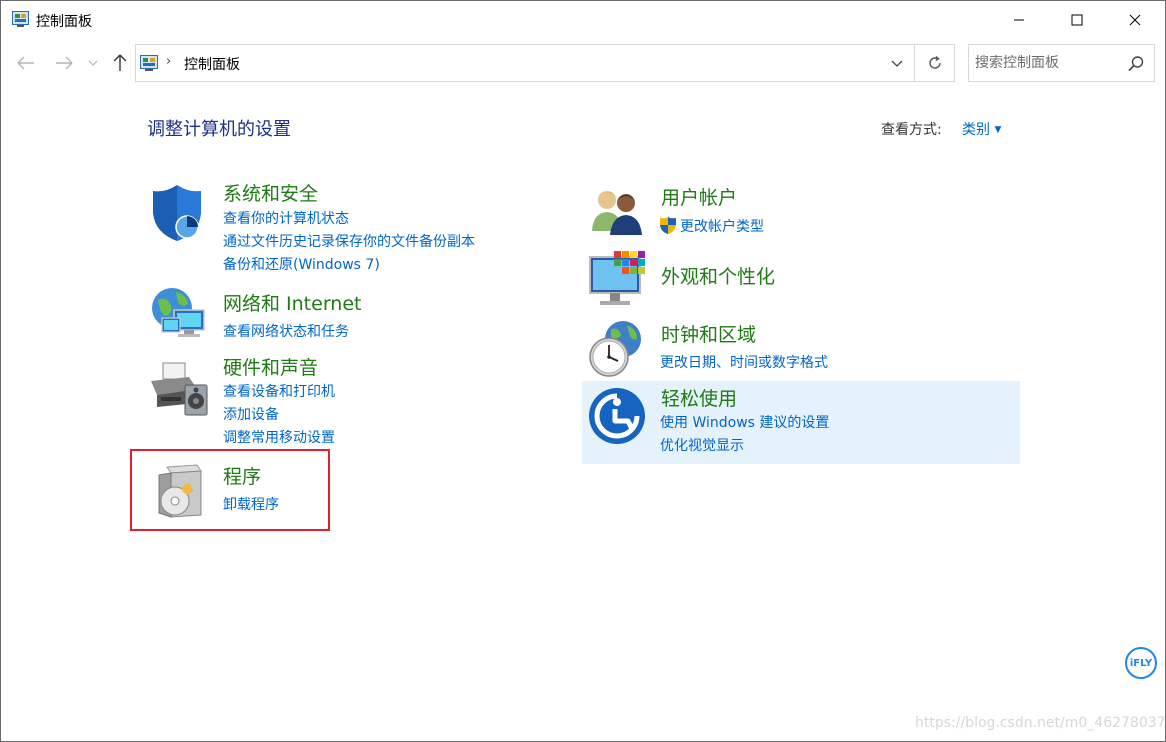 The image size is (1166, 742). What do you see at coordinates (744, 362) in the screenshot?
I see `link-change-date-time-format: 更改日期、时间或数字格式` at bounding box center [744, 362].